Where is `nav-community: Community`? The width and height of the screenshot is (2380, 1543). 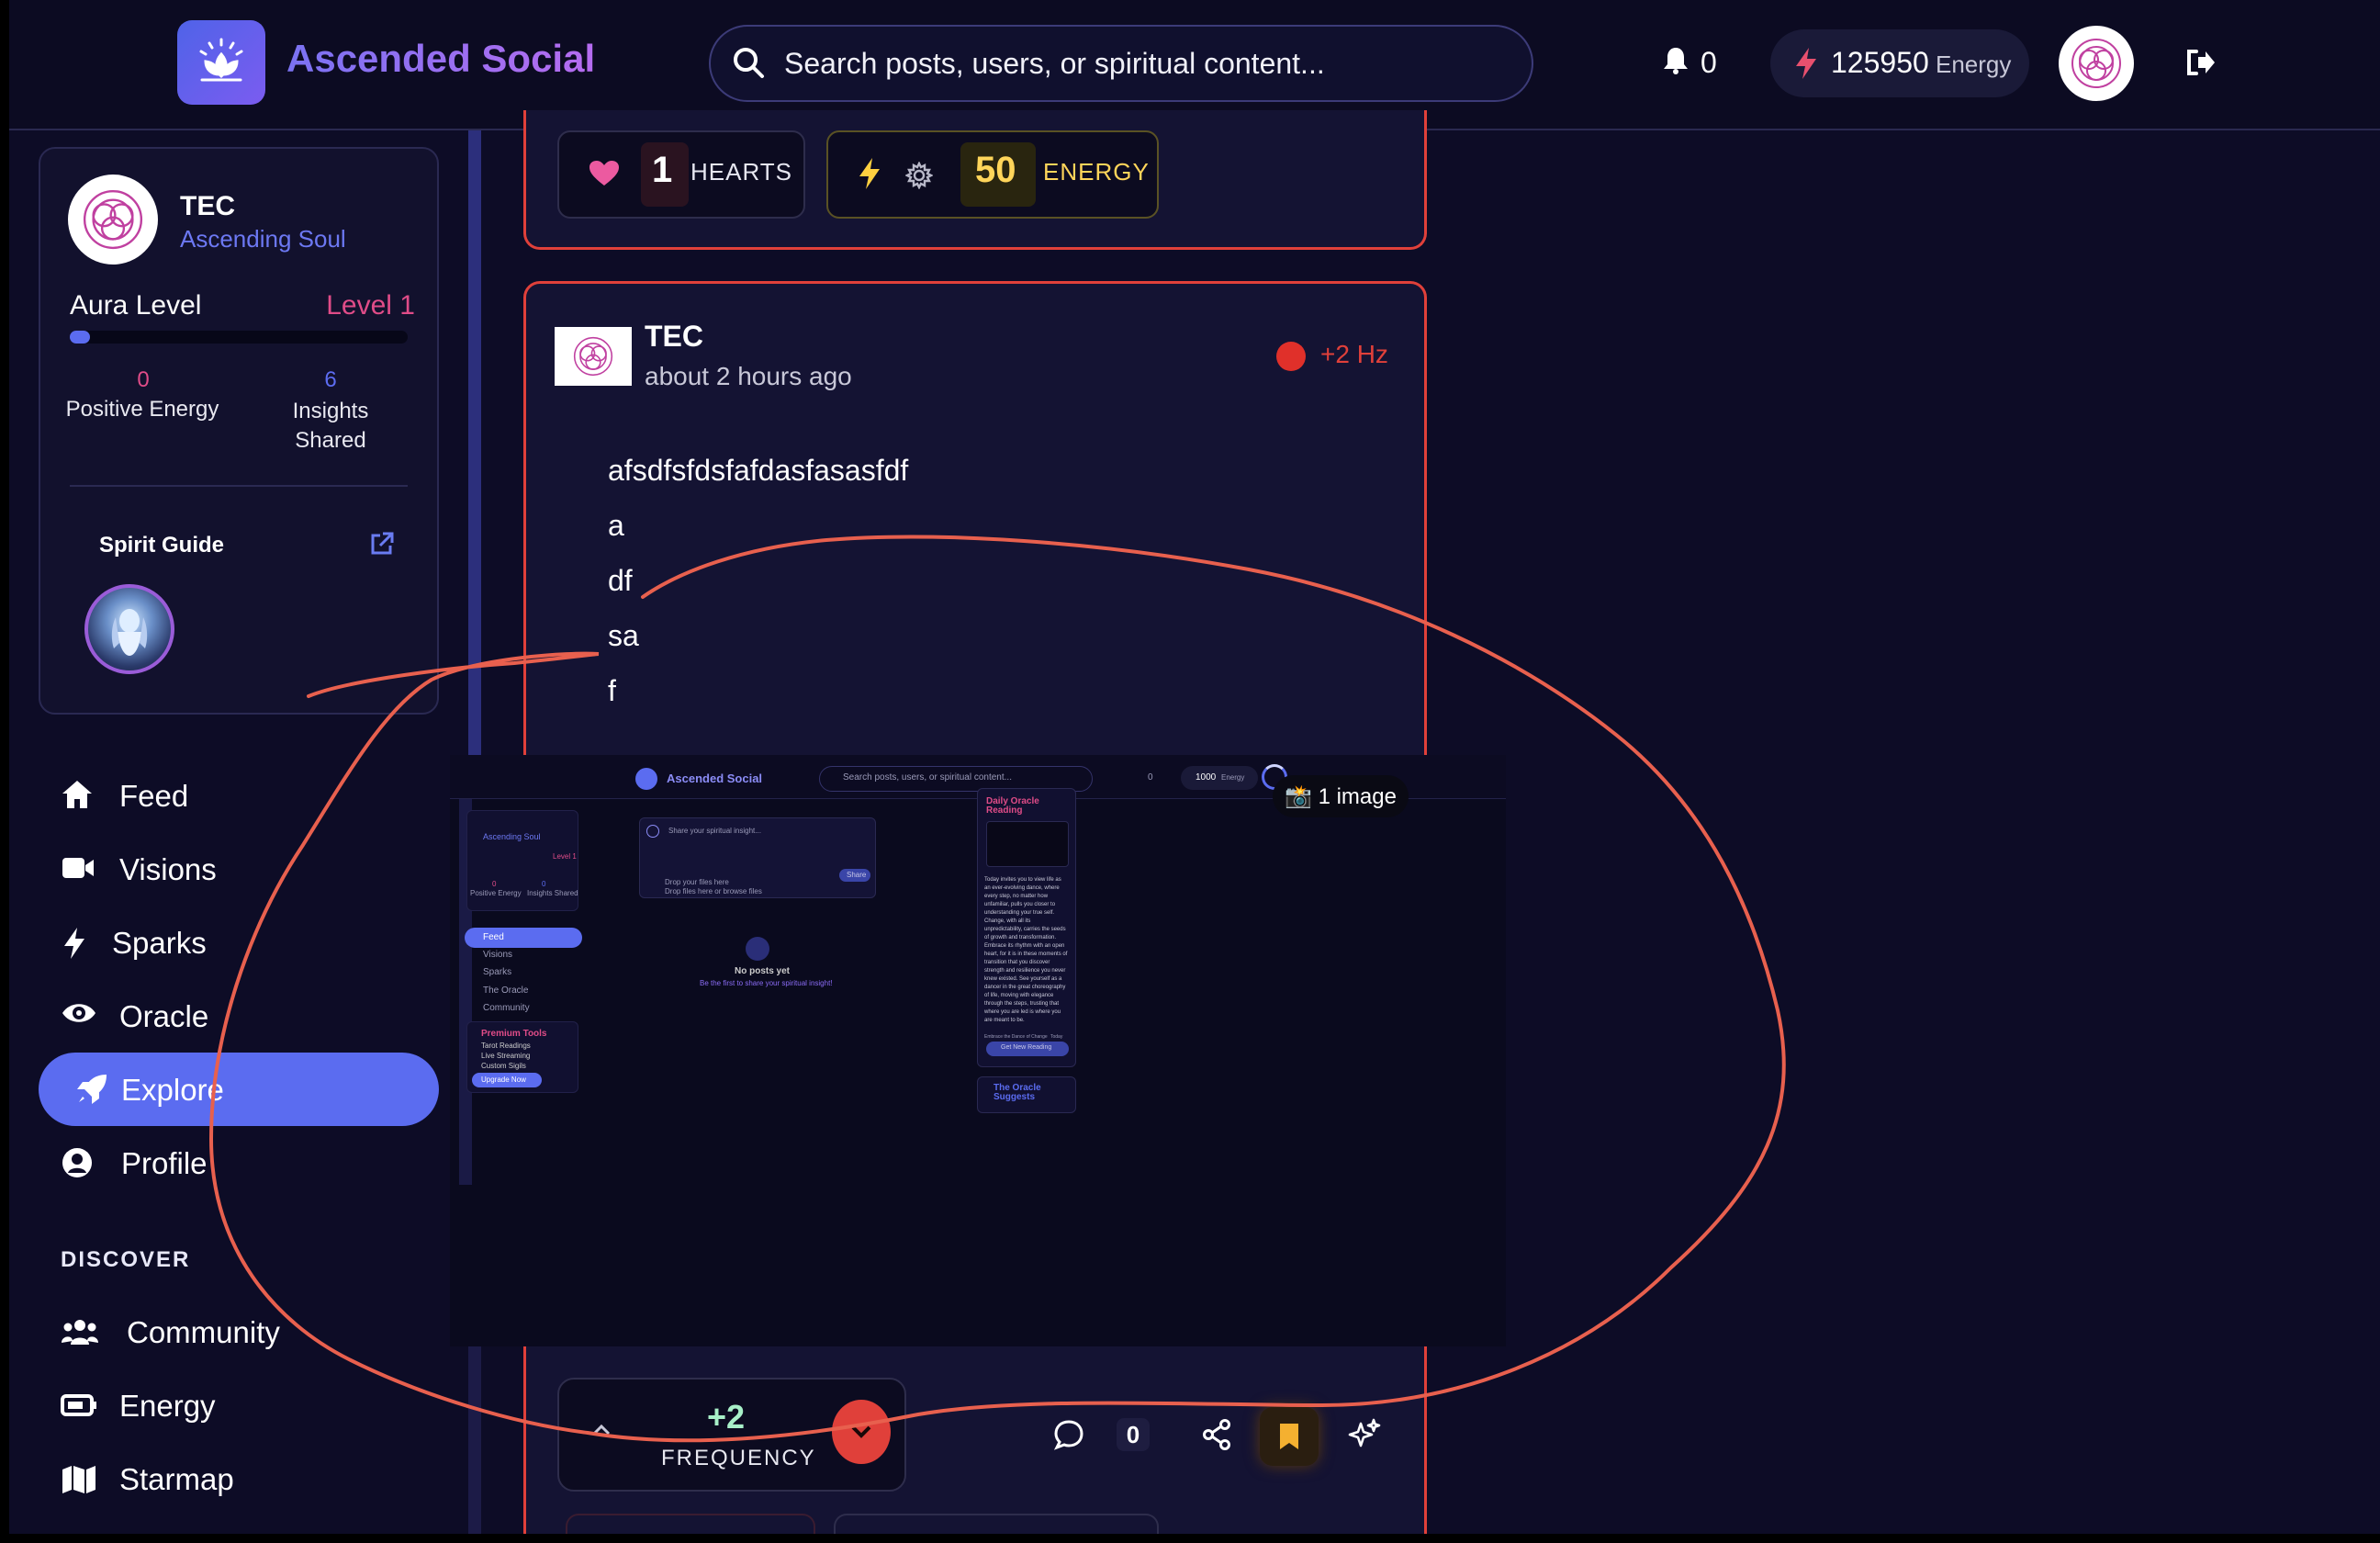 nav-community: Community is located at coordinates (239, 1331).